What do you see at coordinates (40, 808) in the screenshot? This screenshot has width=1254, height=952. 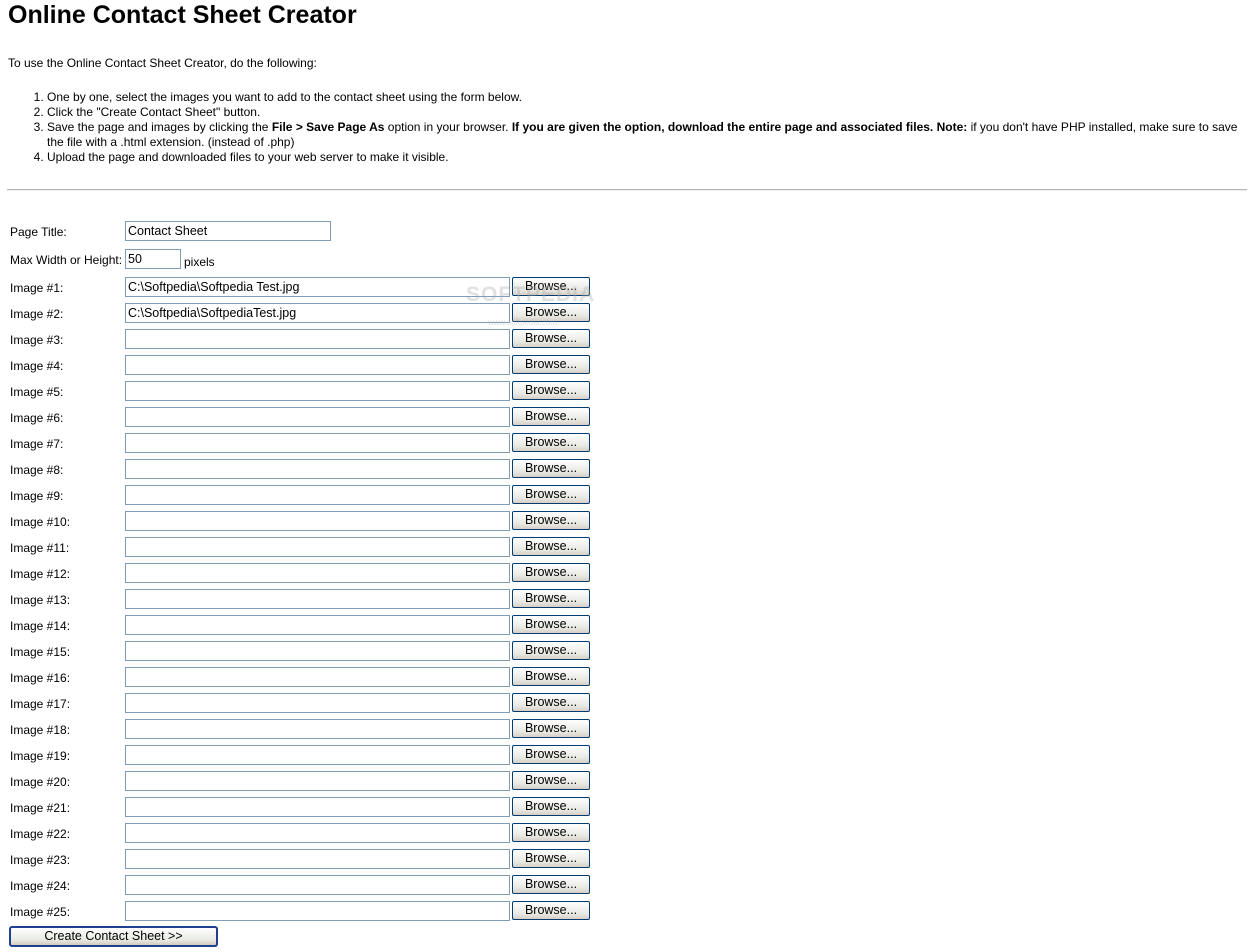 I see `image-label: Image #21:` at bounding box center [40, 808].